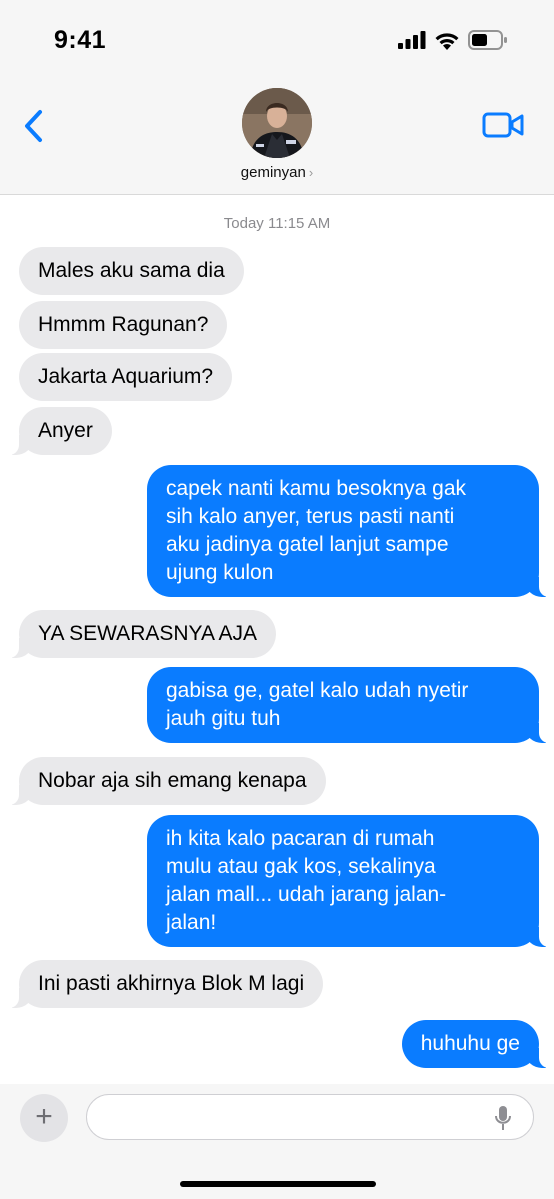 This screenshot has height=1199, width=554. I want to click on message-line: ujung kulon, so click(220, 572).